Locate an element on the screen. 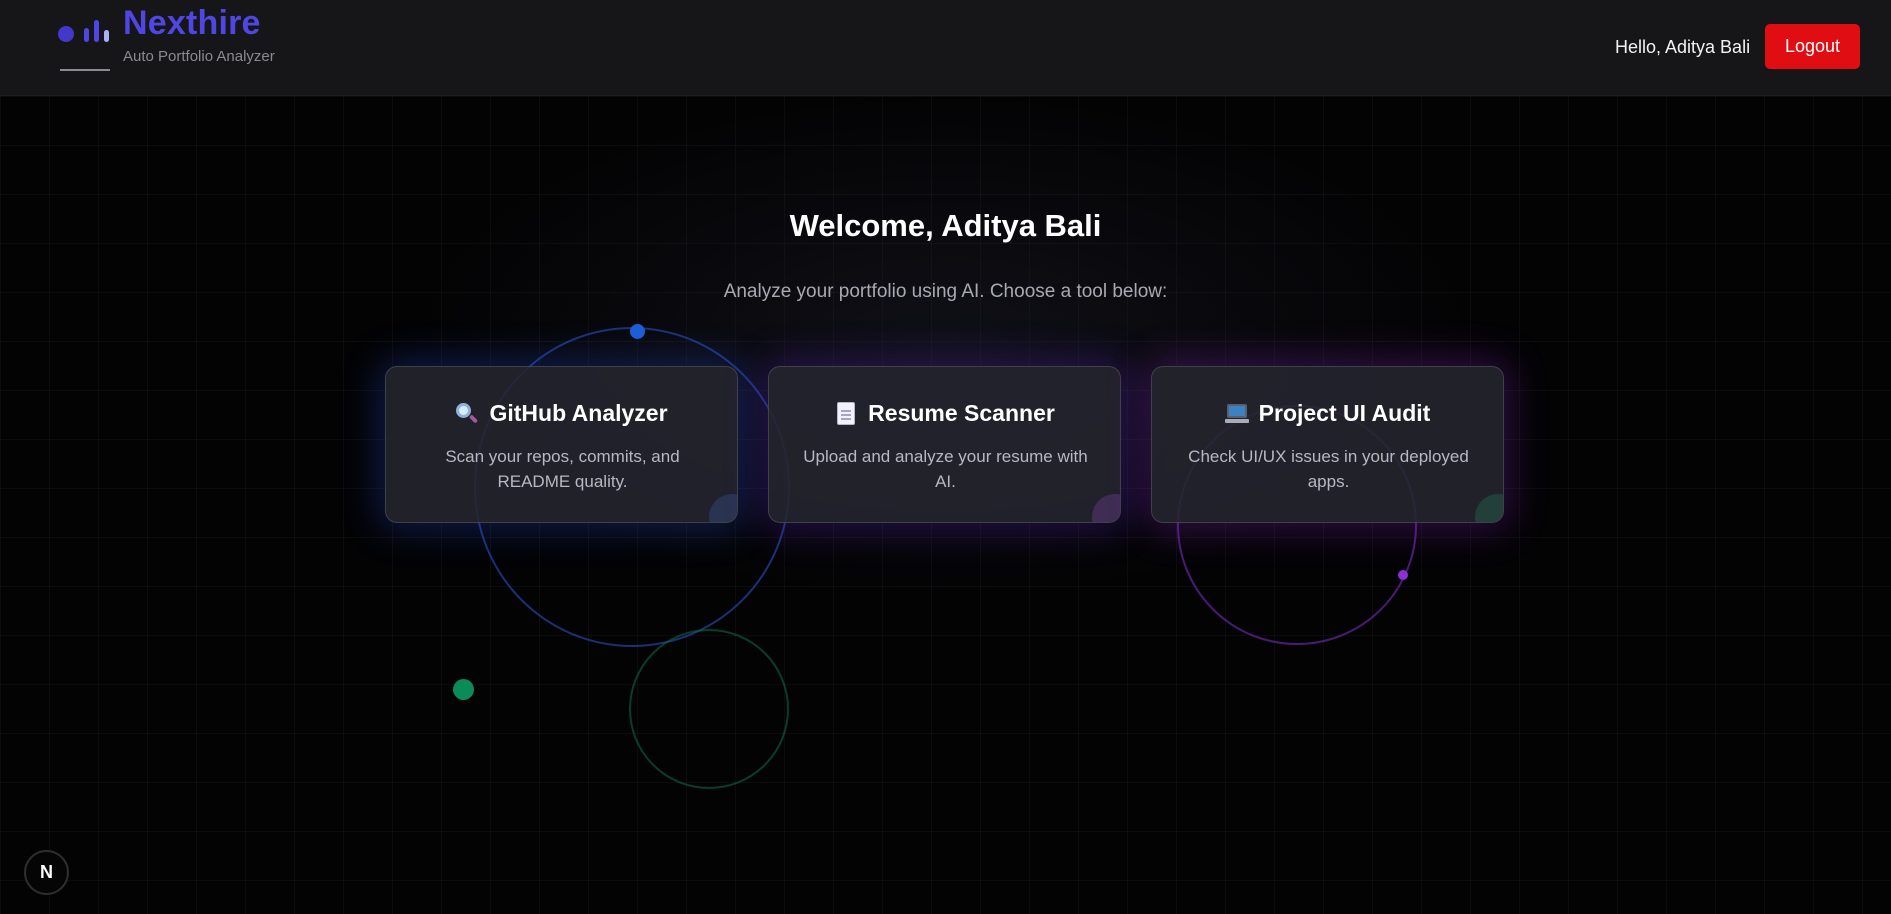 This screenshot has height=914, width=1891. logo-icon is located at coordinates (85, 46).